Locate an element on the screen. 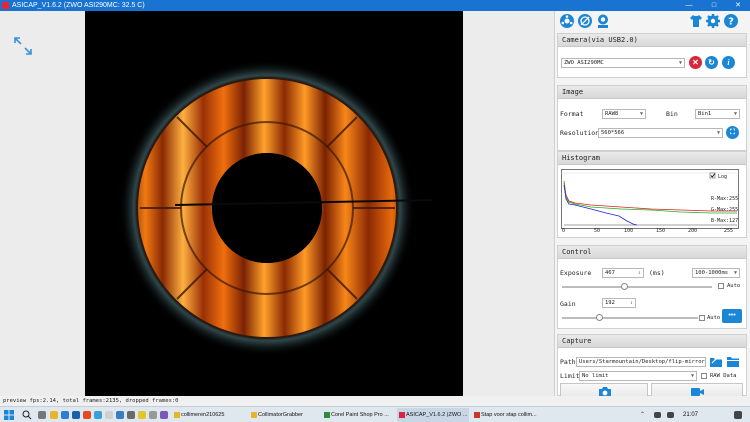 The image size is (750, 422). gain-auto-label: Auto is located at coordinates (714, 318).